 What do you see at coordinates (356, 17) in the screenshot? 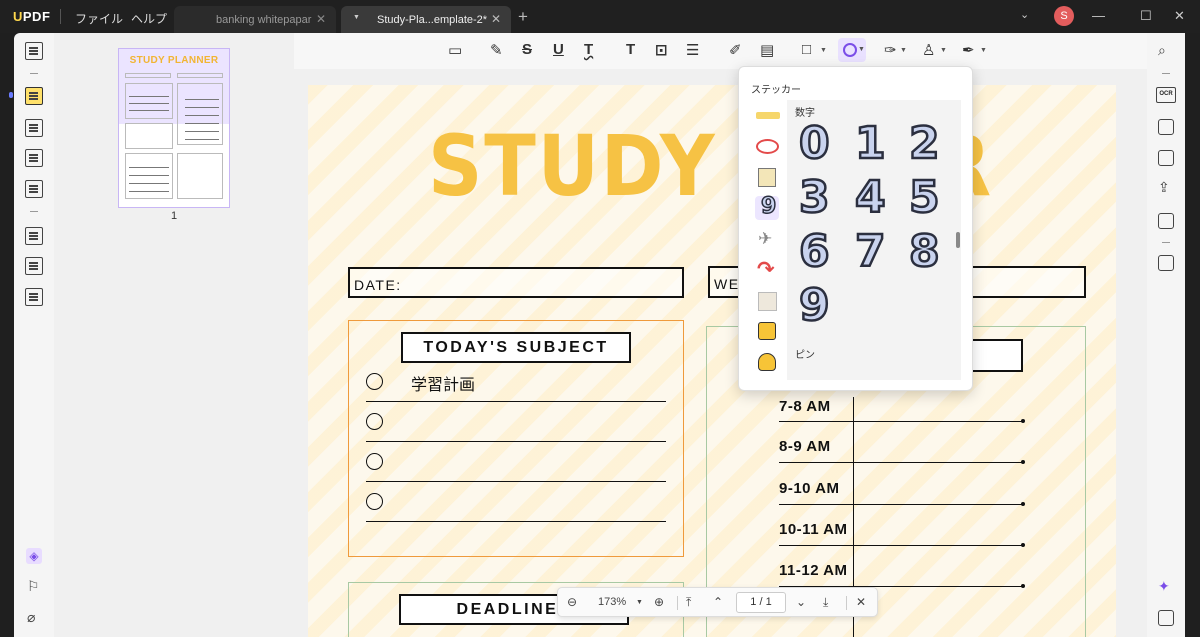
I see `tab-dropdown-icon: ▼` at bounding box center [356, 17].